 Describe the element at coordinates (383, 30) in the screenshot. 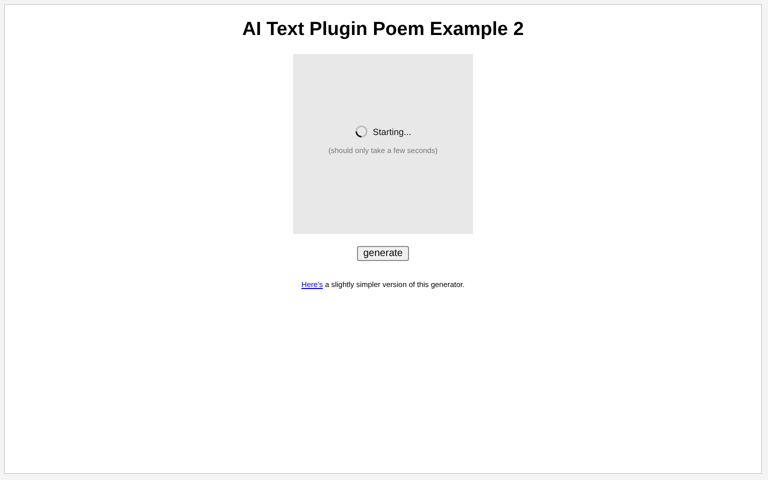

I see `page-title: AI Text Plugin Poem Example 2` at that location.